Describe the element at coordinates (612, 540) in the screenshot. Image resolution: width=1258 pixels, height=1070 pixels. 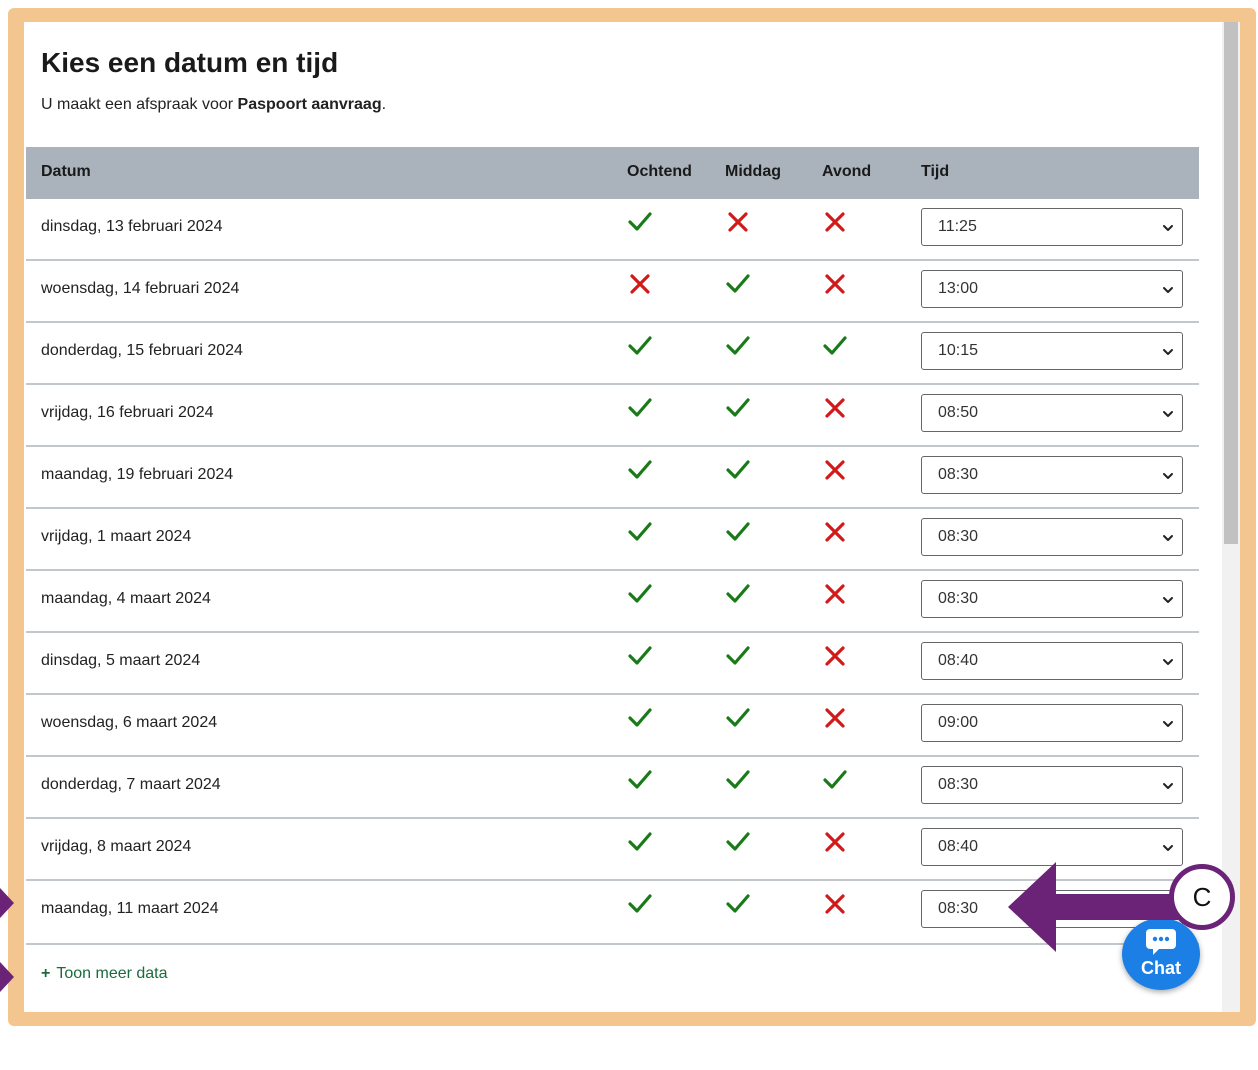
I see `table-row: vrijdag, 1 maart 2024 08:30` at that location.